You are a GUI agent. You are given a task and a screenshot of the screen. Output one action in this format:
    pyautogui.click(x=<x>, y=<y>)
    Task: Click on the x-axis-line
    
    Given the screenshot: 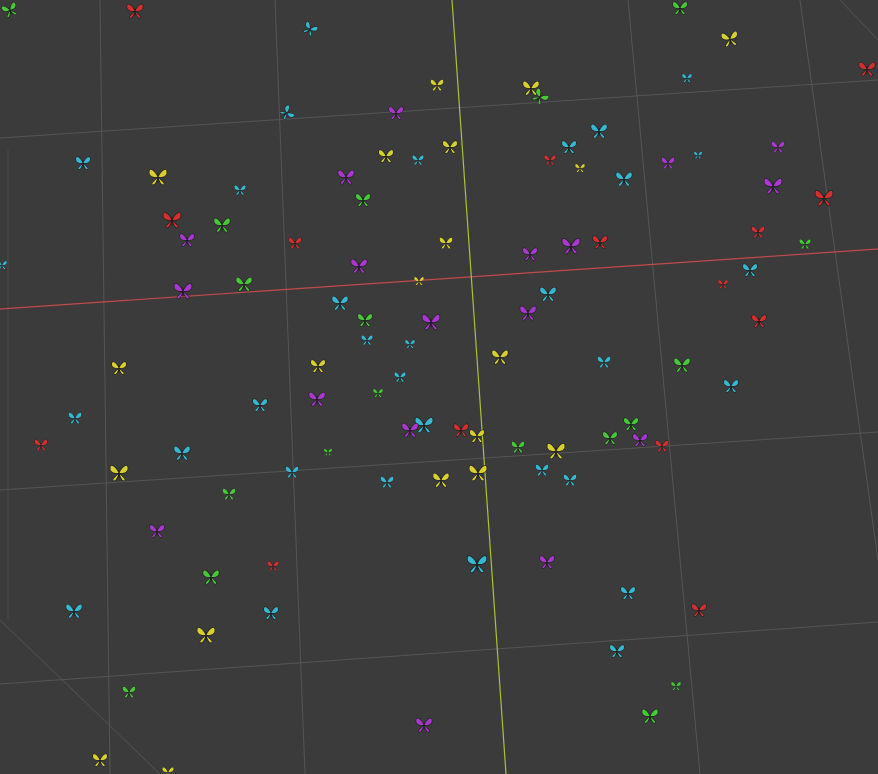 What is the action you would take?
    pyautogui.click(x=439, y=279)
    